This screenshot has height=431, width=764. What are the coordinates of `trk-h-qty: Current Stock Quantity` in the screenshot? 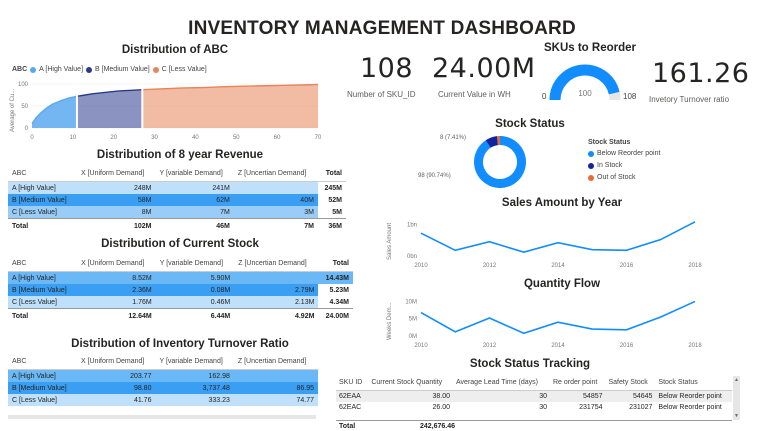 It's located at (411, 382).